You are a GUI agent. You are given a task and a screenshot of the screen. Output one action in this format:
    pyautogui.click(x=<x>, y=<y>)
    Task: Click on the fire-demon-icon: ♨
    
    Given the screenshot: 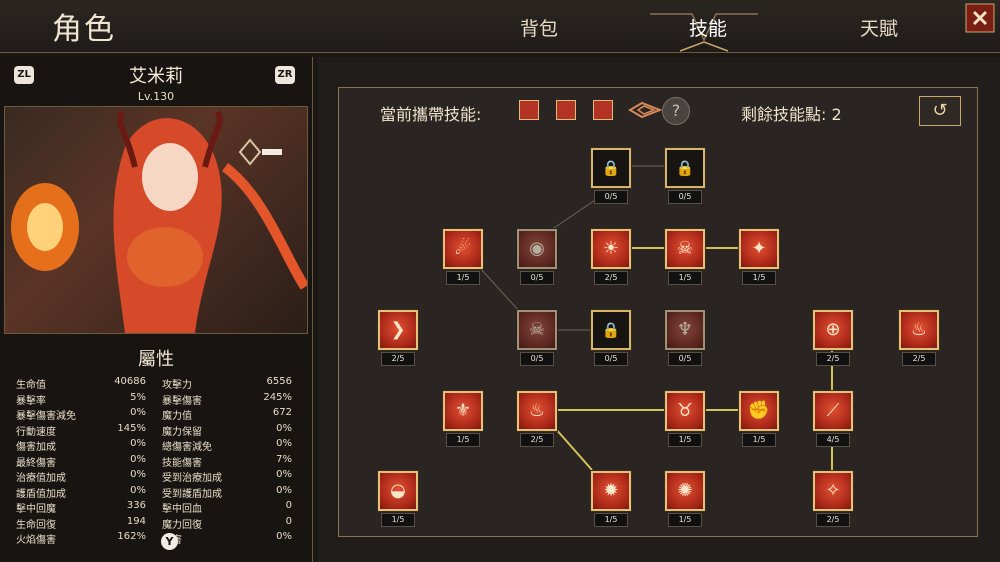 What is the action you would take?
    pyautogui.click(x=919, y=329)
    